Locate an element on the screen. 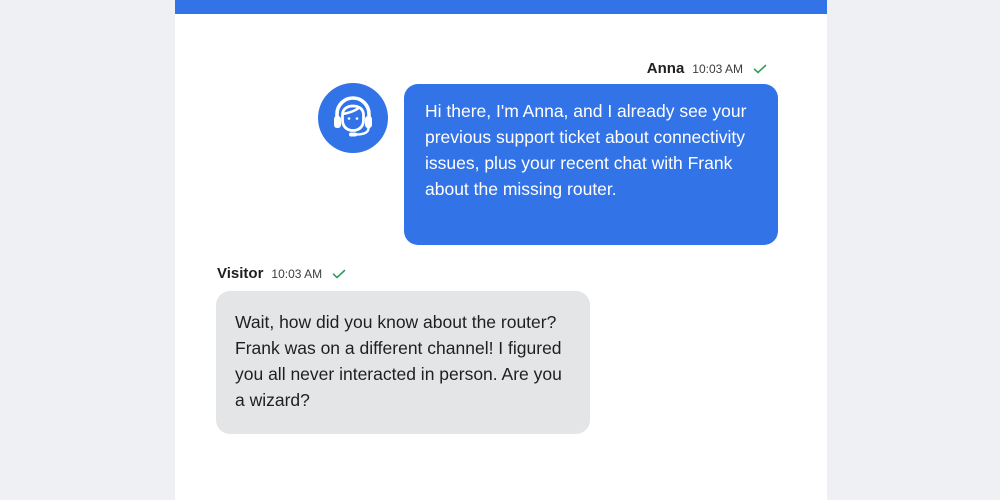  agent-avatar is located at coordinates (353, 118).